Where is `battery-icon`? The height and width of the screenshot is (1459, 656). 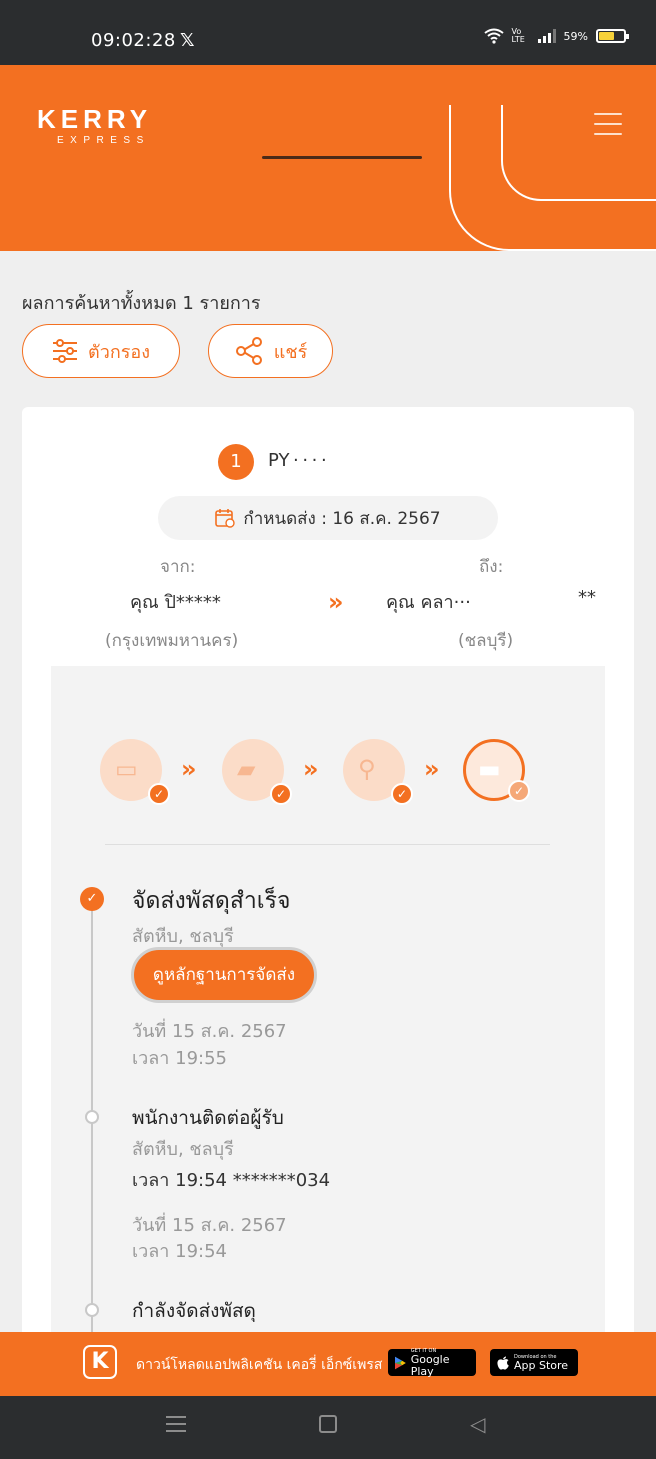 battery-icon is located at coordinates (612, 36).